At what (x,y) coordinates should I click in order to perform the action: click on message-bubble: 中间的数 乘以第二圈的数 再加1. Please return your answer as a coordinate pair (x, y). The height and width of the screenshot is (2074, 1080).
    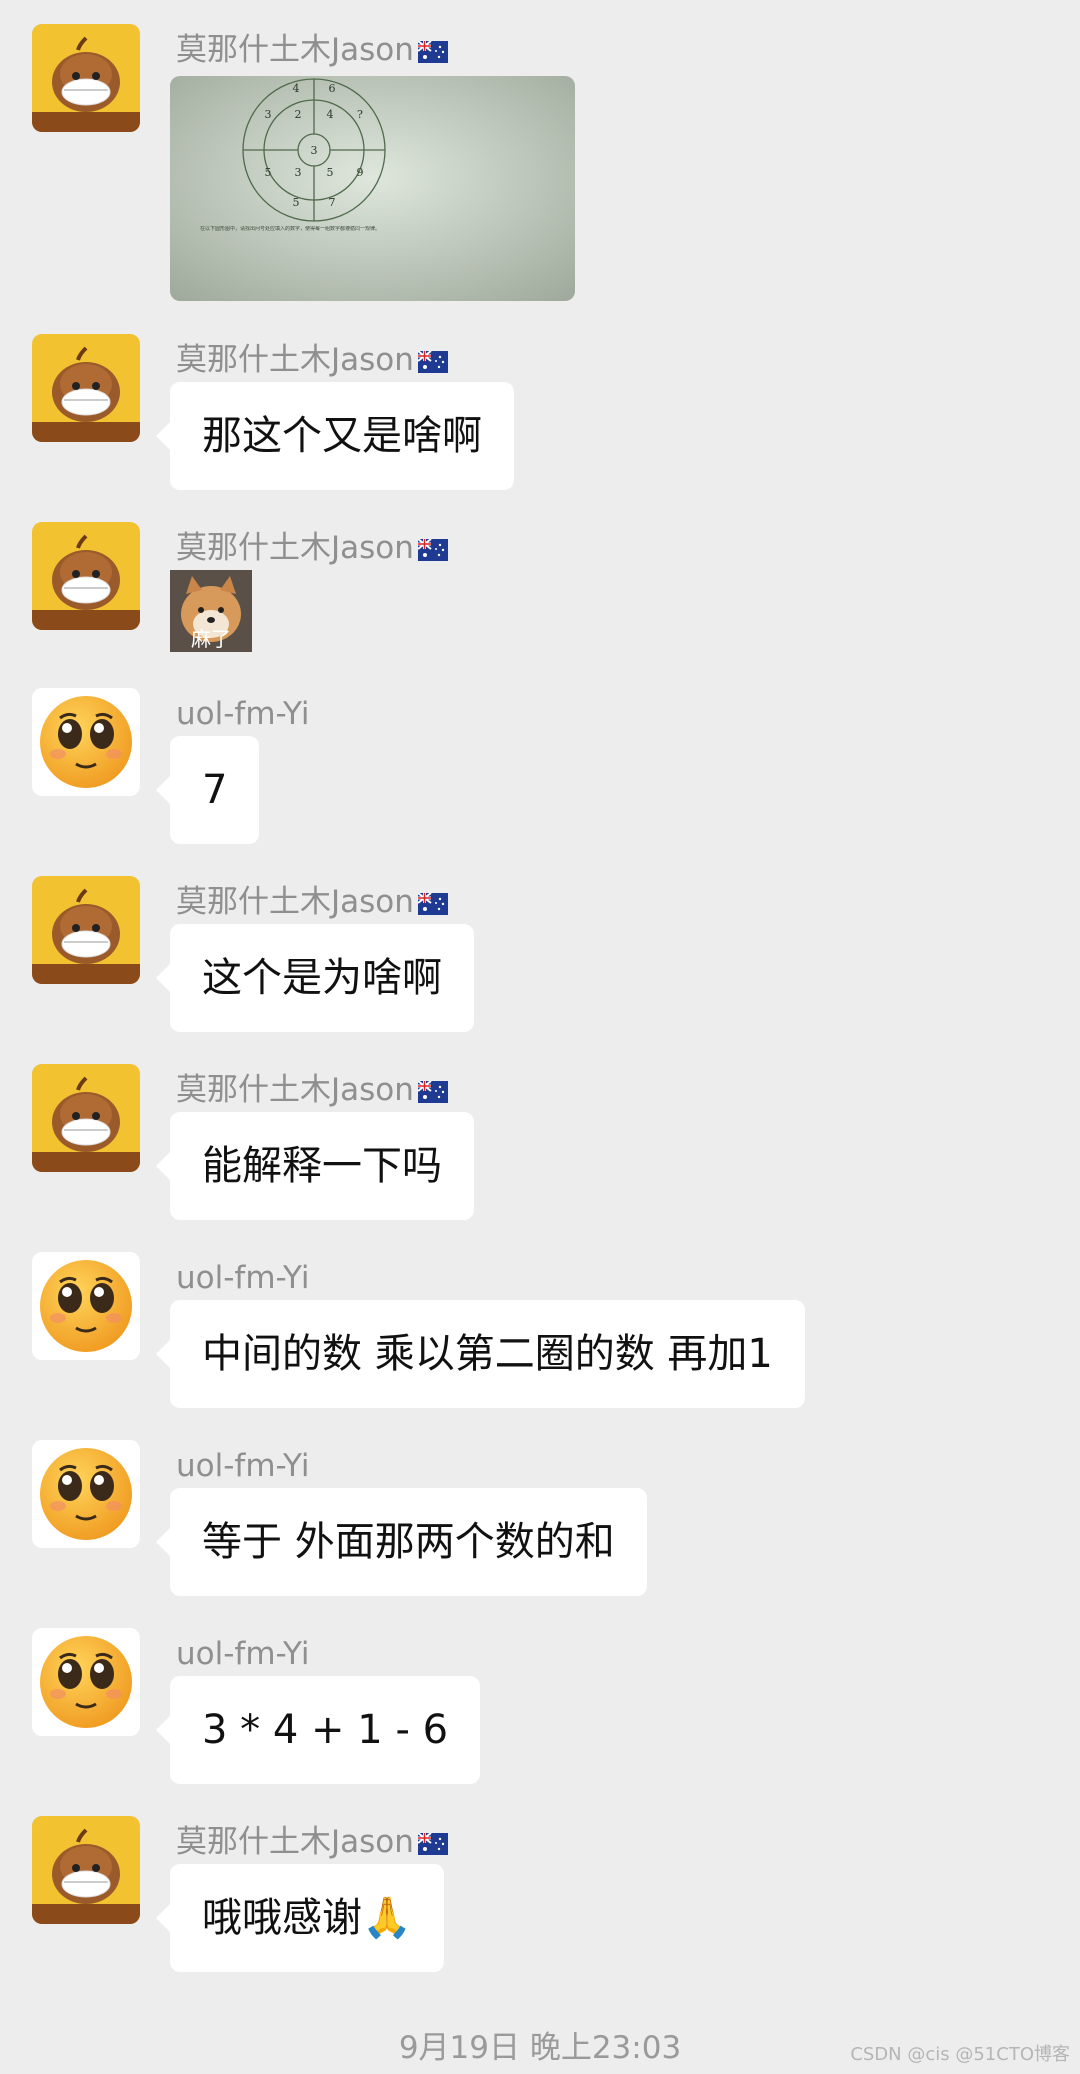
    Looking at the image, I should click on (480, 1354).